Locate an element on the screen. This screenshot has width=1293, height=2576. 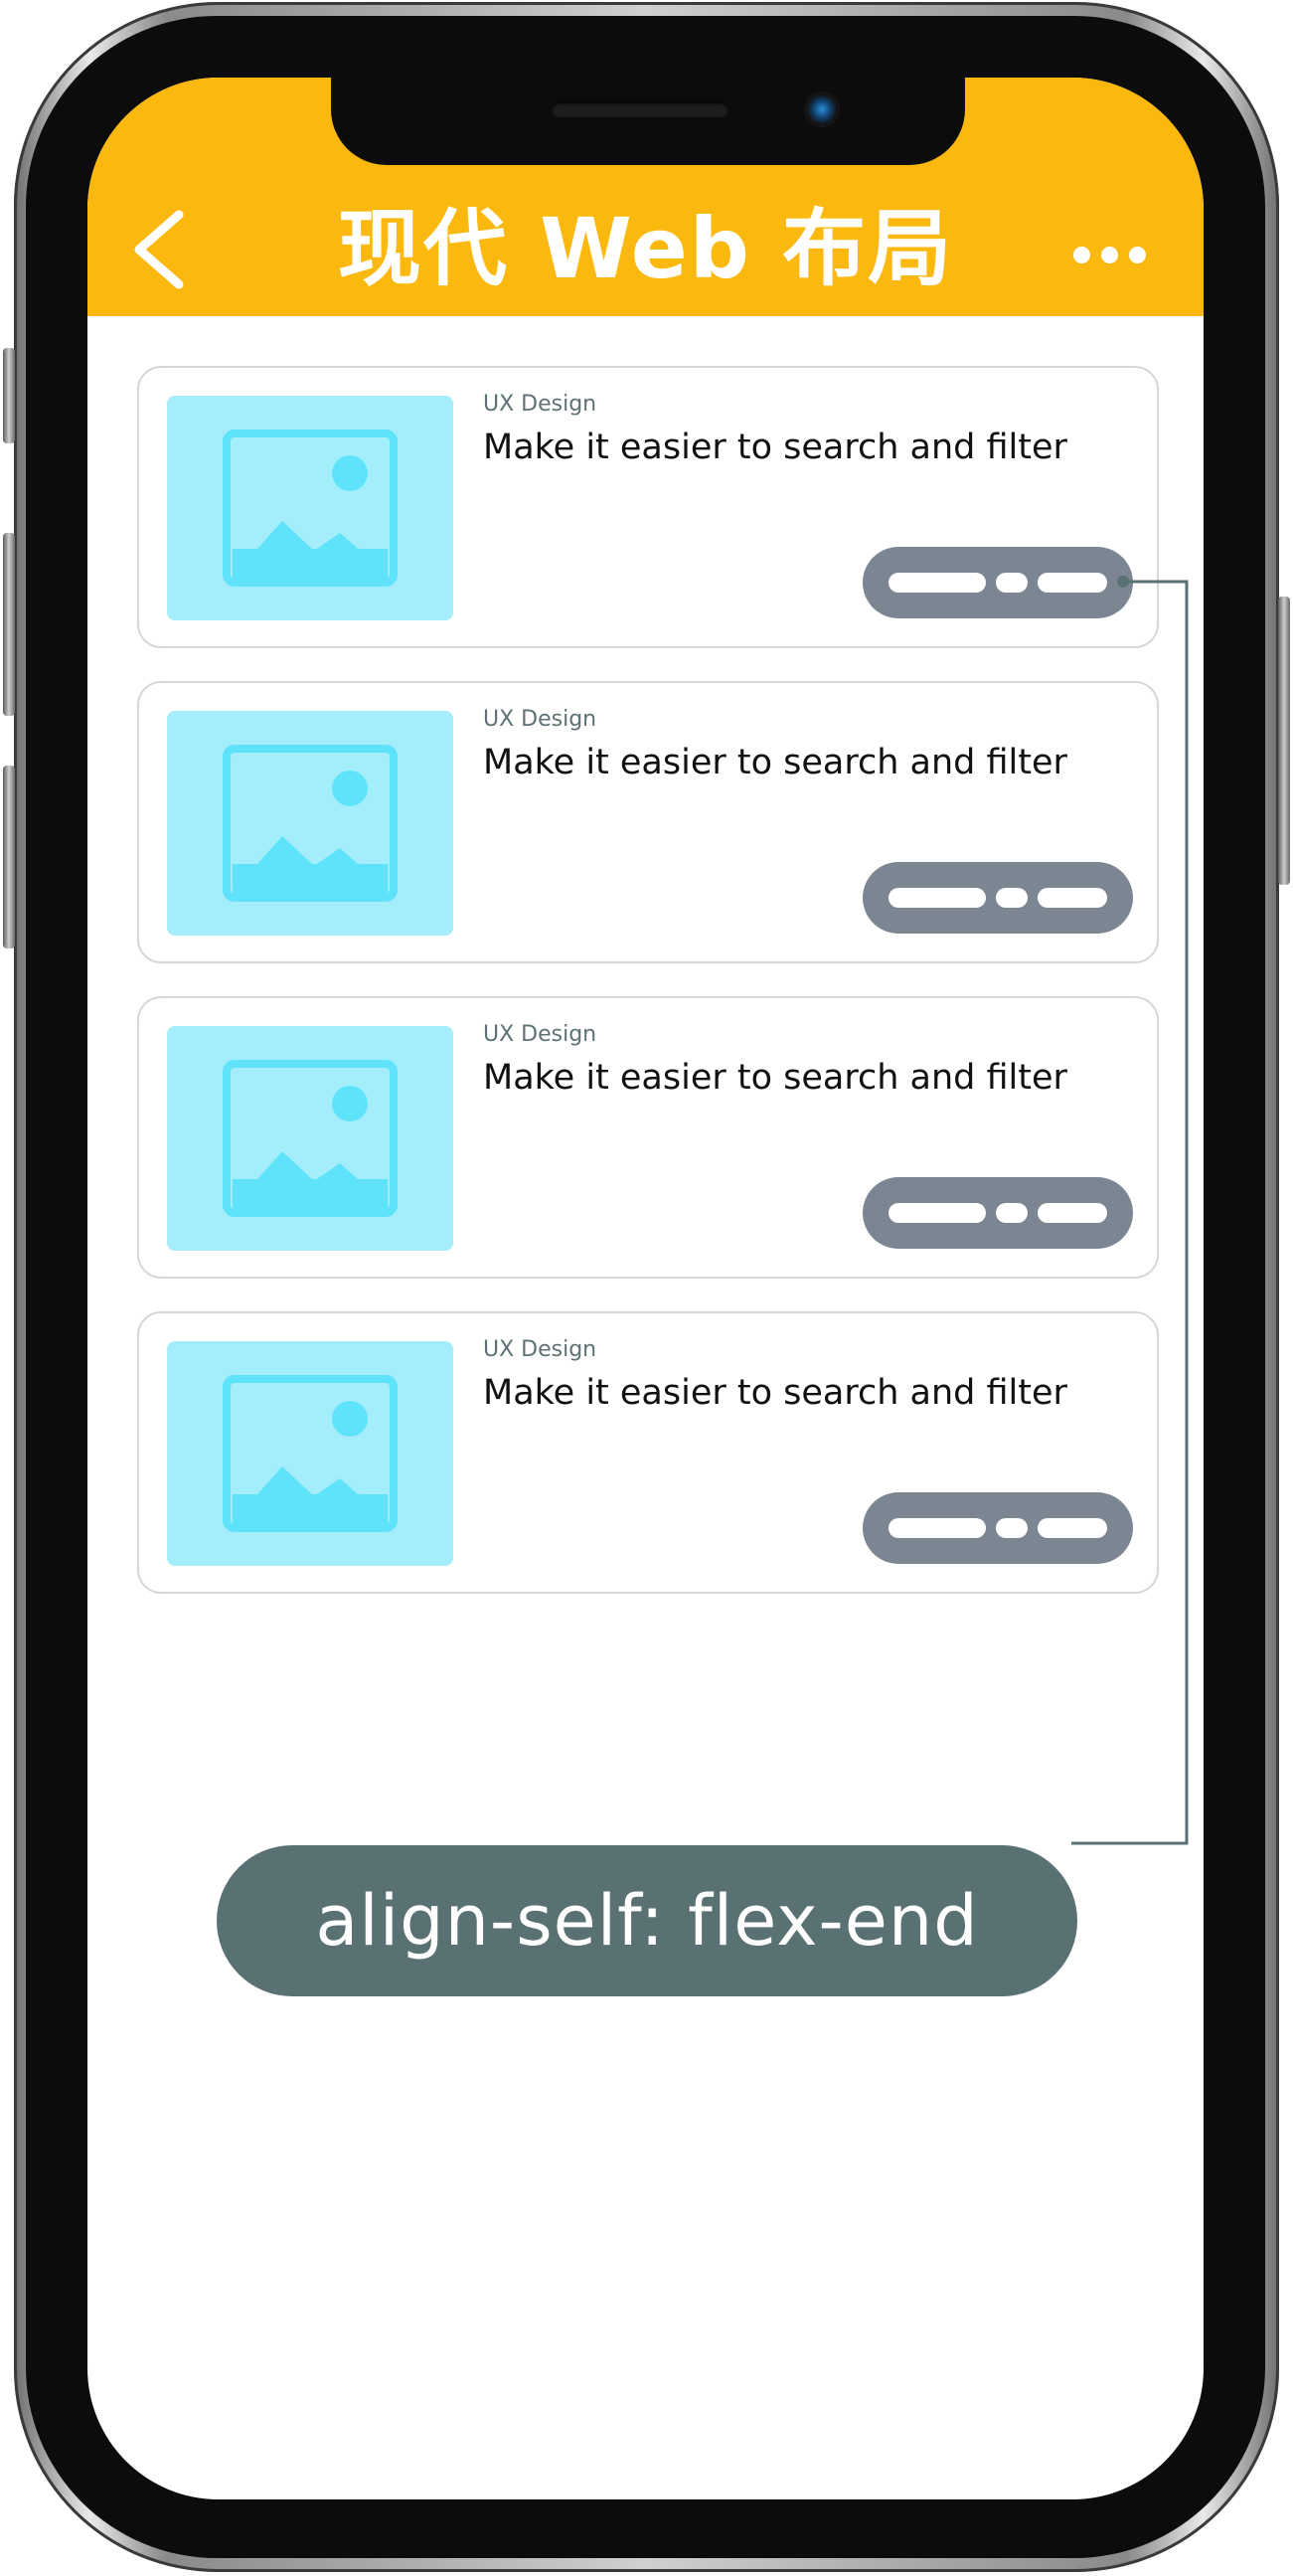
volume-down-button is located at coordinates (9, 857).